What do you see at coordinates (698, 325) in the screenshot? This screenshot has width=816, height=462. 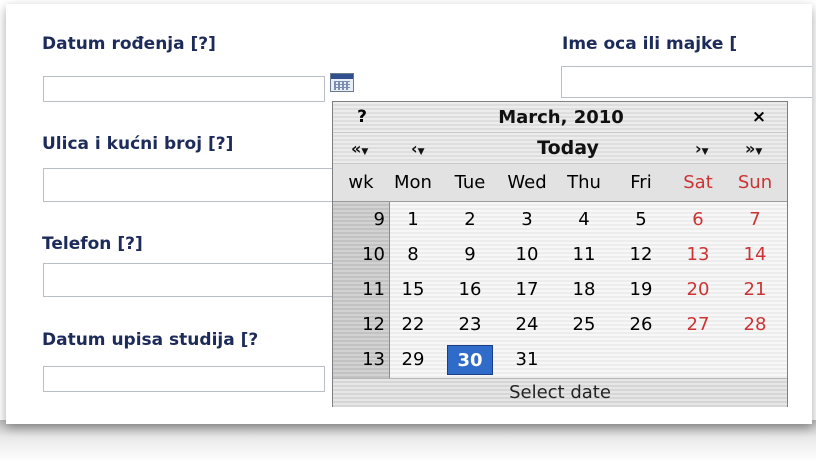 I see `calendar-day: 27` at bounding box center [698, 325].